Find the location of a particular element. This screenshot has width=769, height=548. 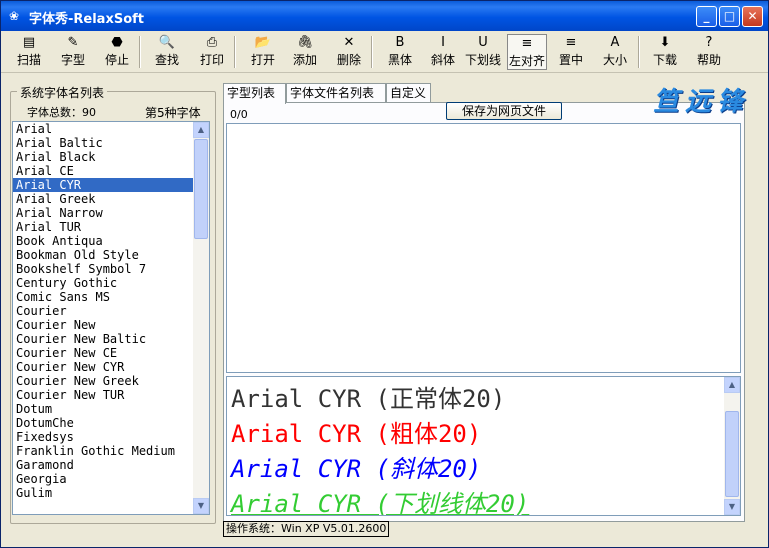

sample-scrollbar: ▲ ▼ is located at coordinates (732, 446).